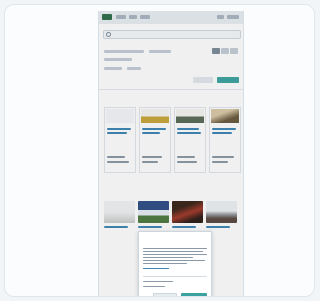 The width and height of the screenshot is (320, 301). Describe the element at coordinates (194, 294) in the screenshot. I see `accept-button` at that location.